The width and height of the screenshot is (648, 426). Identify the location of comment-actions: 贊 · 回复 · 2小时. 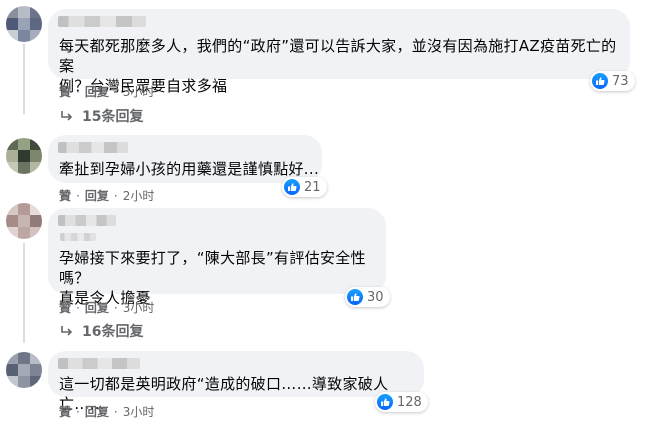
(106, 195).